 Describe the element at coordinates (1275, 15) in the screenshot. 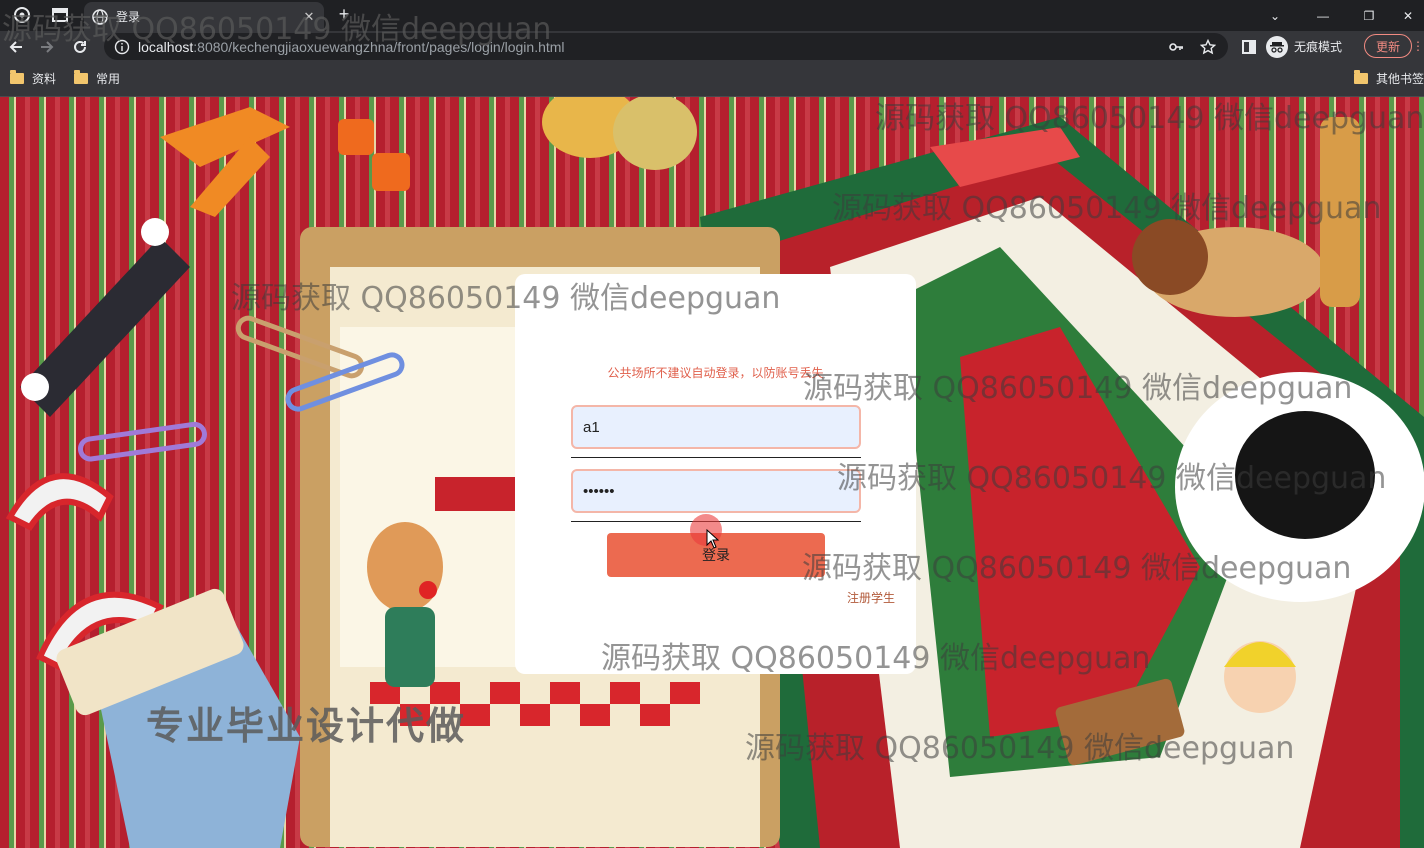

I see `tab-search-icon: ⌄` at that location.